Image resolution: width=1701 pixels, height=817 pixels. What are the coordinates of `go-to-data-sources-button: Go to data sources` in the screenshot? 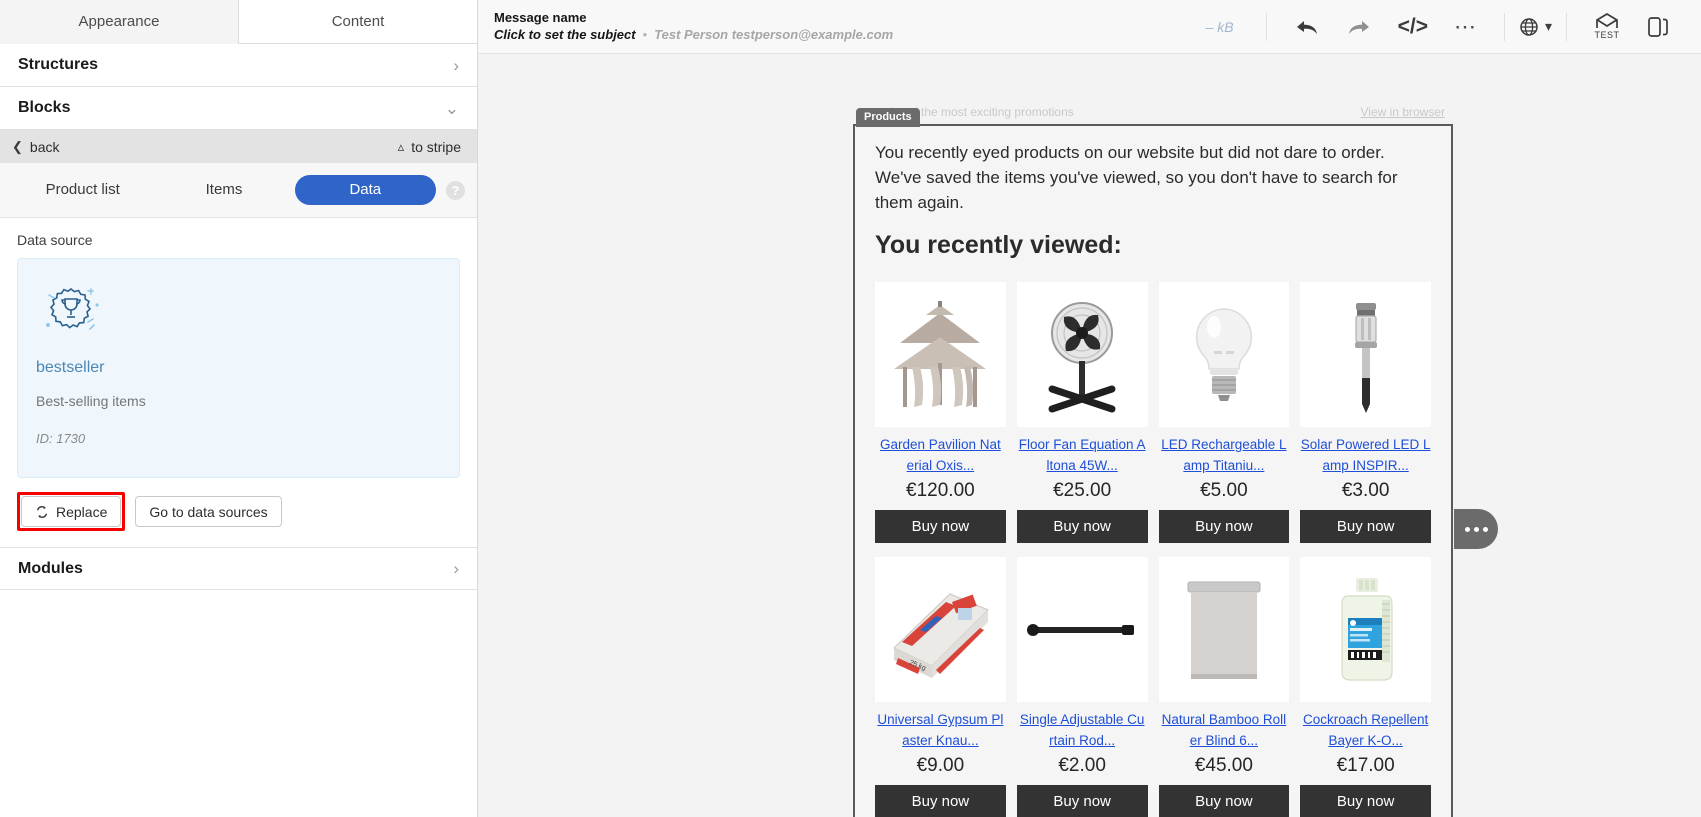 It's located at (208, 511).